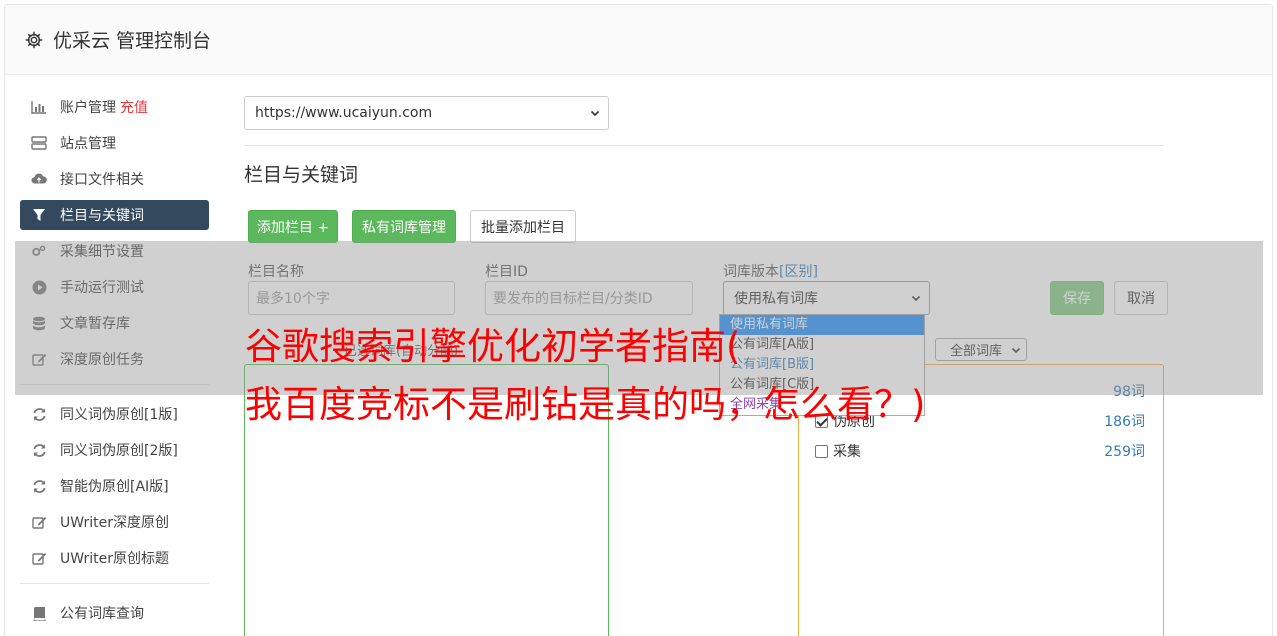 Image resolution: width=1277 pixels, height=636 pixels. Describe the element at coordinates (798, 272) in the screenshot. I see `difference-link: [区别]` at that location.